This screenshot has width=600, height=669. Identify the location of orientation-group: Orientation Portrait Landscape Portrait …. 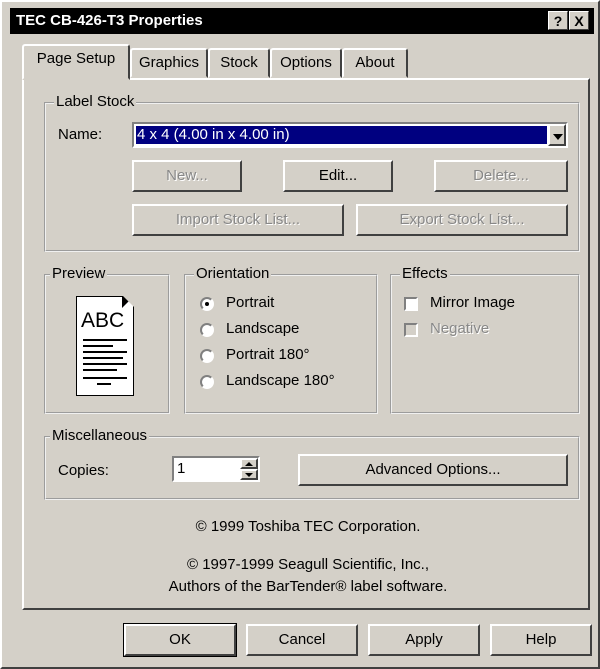
(281, 339).